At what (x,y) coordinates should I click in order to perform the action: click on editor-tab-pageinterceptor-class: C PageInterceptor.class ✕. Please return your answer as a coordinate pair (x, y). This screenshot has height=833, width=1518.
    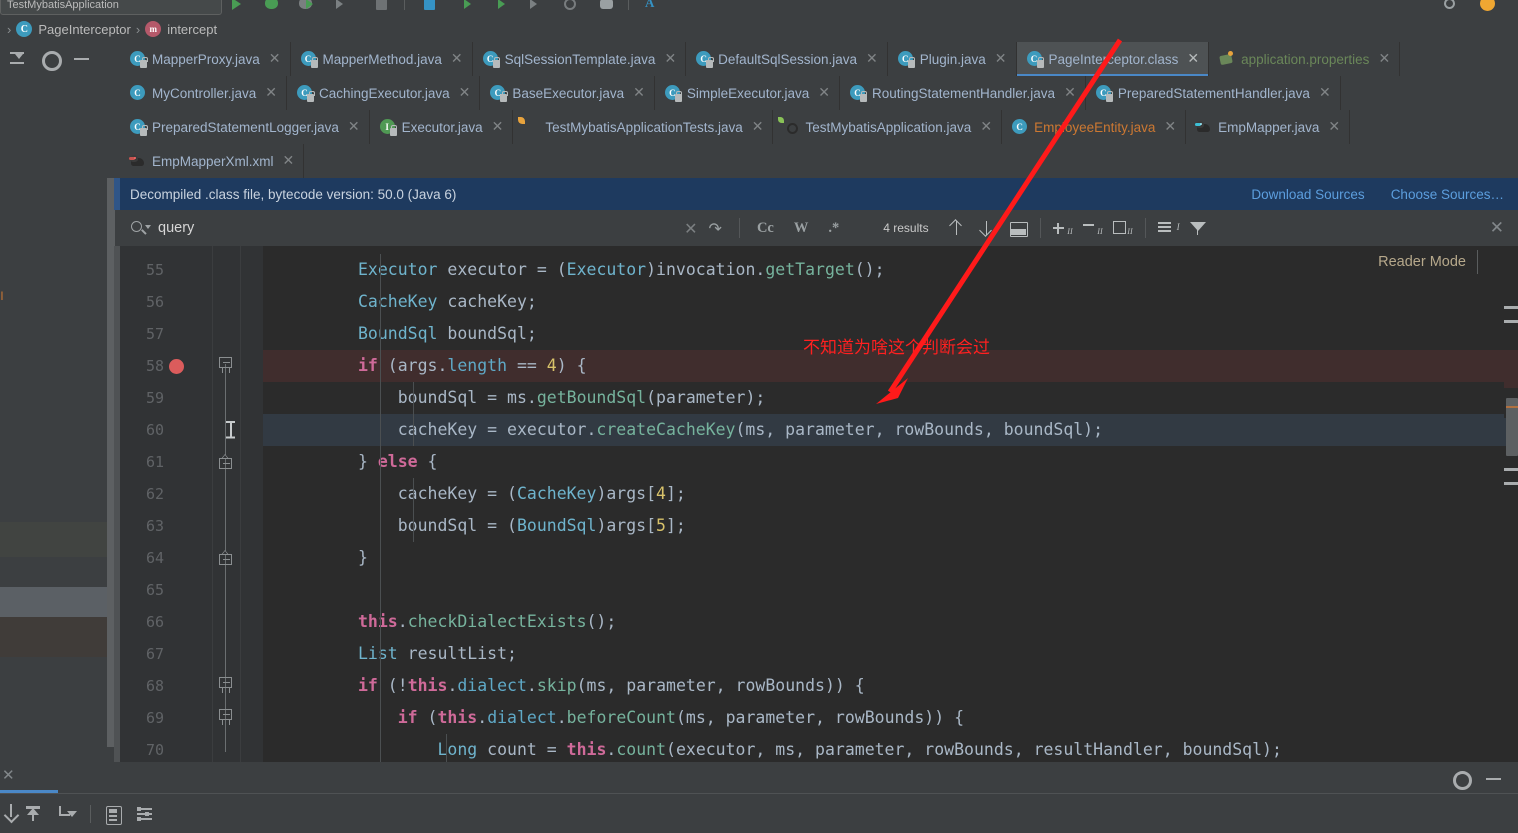
    Looking at the image, I should click on (1113, 59).